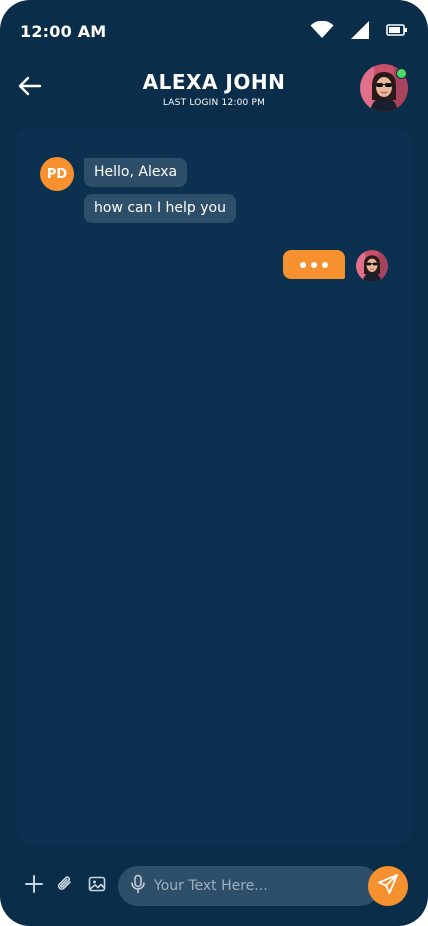 The height and width of the screenshot is (926, 428). Describe the element at coordinates (57, 174) in the screenshot. I see `sender-avatar: PD` at that location.